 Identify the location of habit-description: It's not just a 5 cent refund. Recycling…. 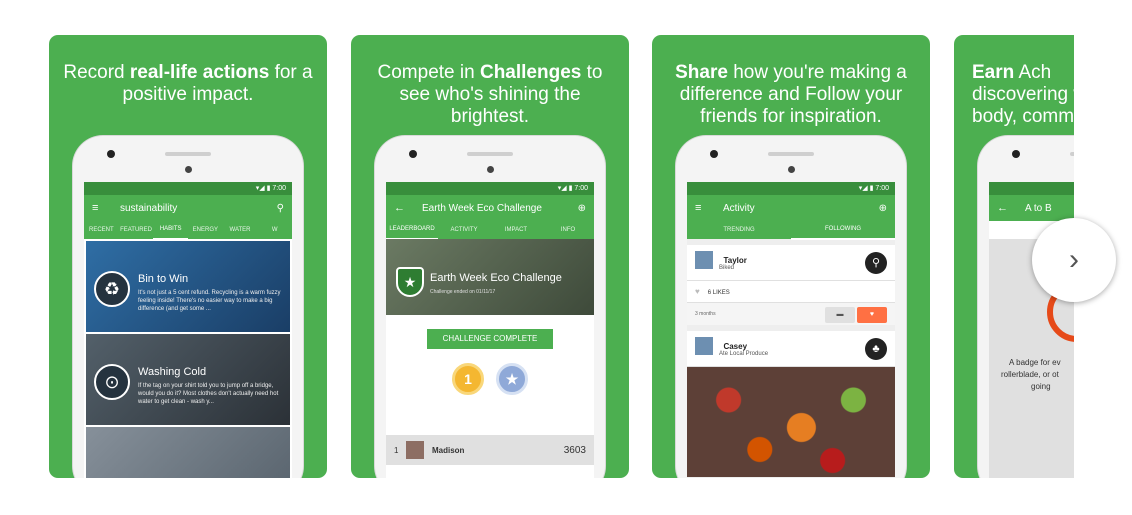
(209, 301).